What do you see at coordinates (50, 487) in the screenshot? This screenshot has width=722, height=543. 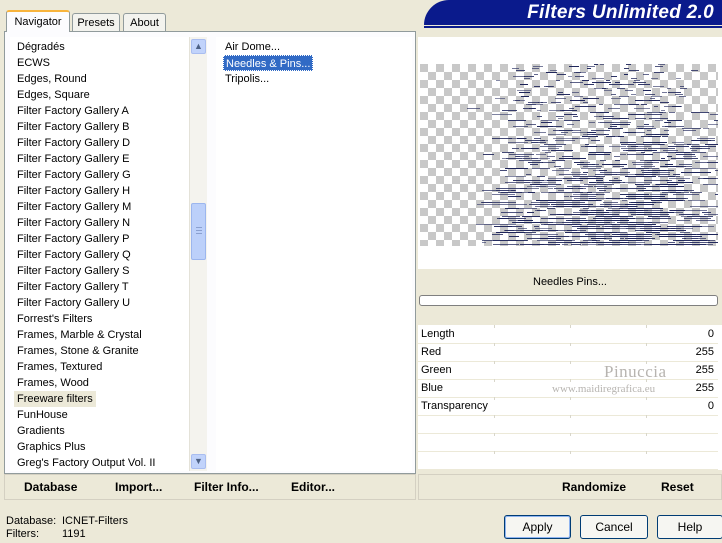 I see `database-button: Database` at bounding box center [50, 487].